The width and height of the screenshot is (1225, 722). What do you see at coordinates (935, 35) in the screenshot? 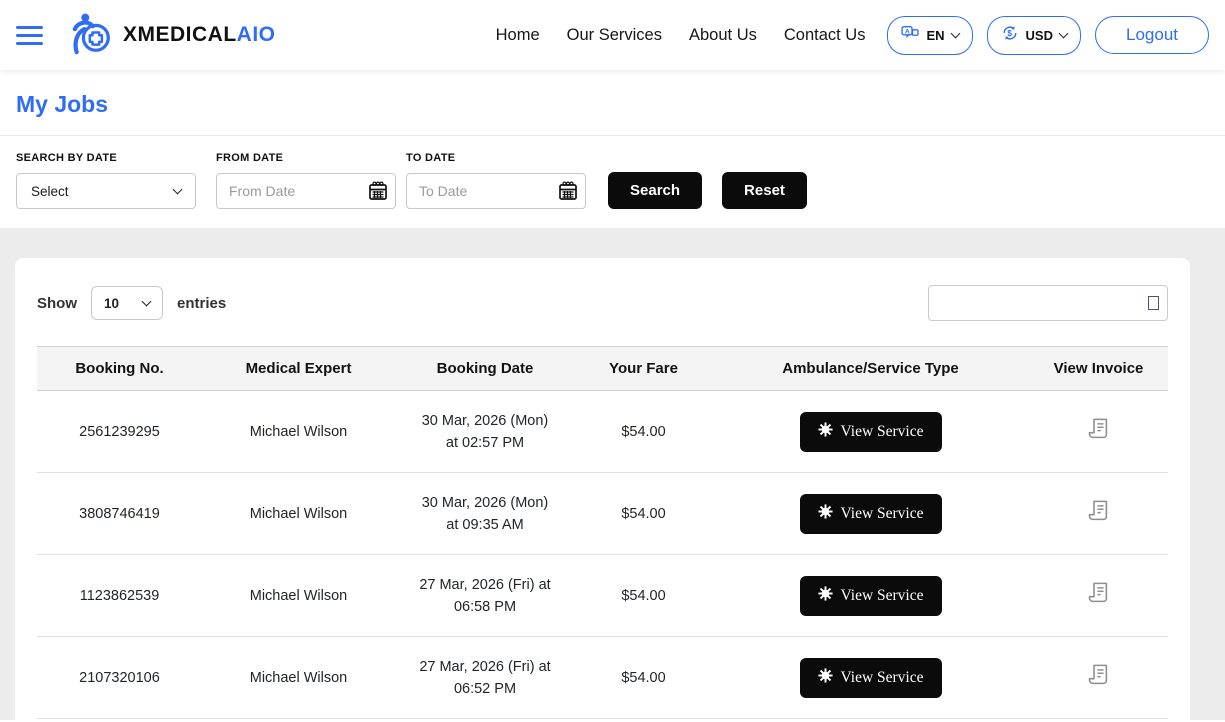
I see `language-value: EN` at bounding box center [935, 35].